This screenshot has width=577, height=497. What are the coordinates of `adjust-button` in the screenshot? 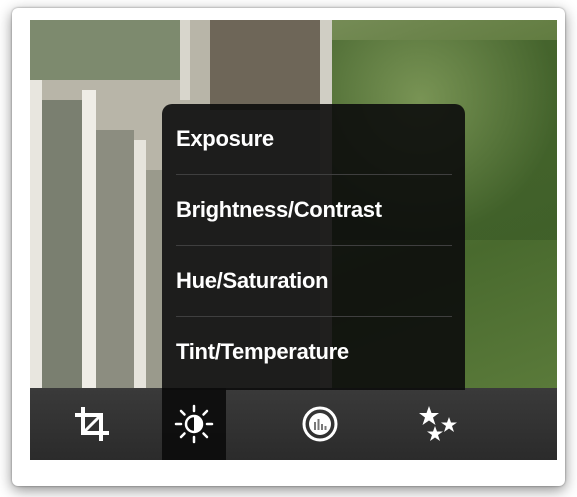 It's located at (194, 424).